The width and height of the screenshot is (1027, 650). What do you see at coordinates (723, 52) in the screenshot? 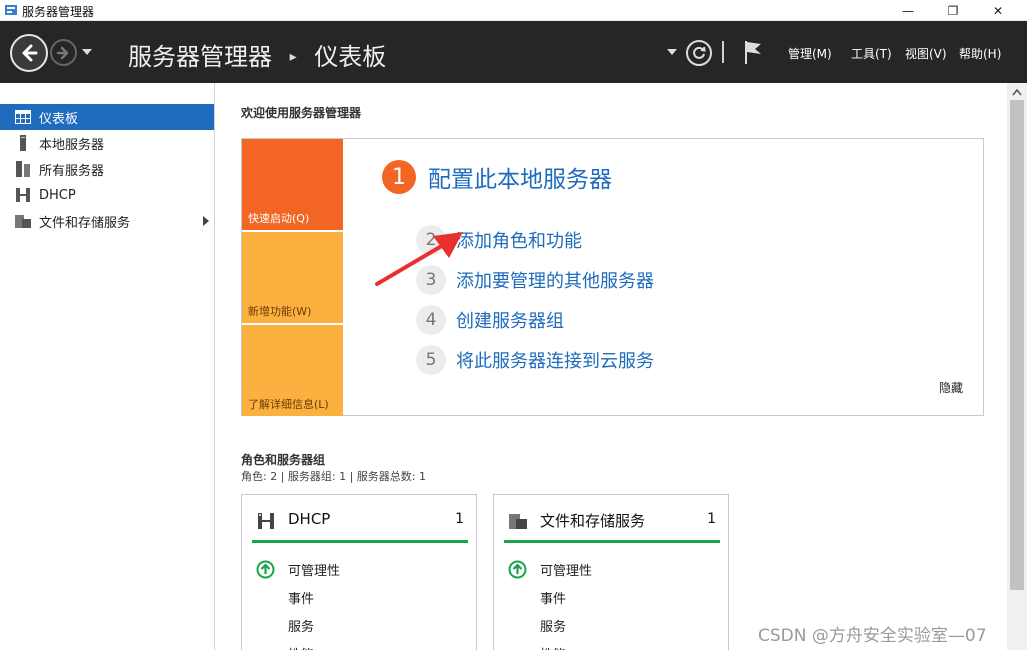
I see `header-divider` at bounding box center [723, 52].